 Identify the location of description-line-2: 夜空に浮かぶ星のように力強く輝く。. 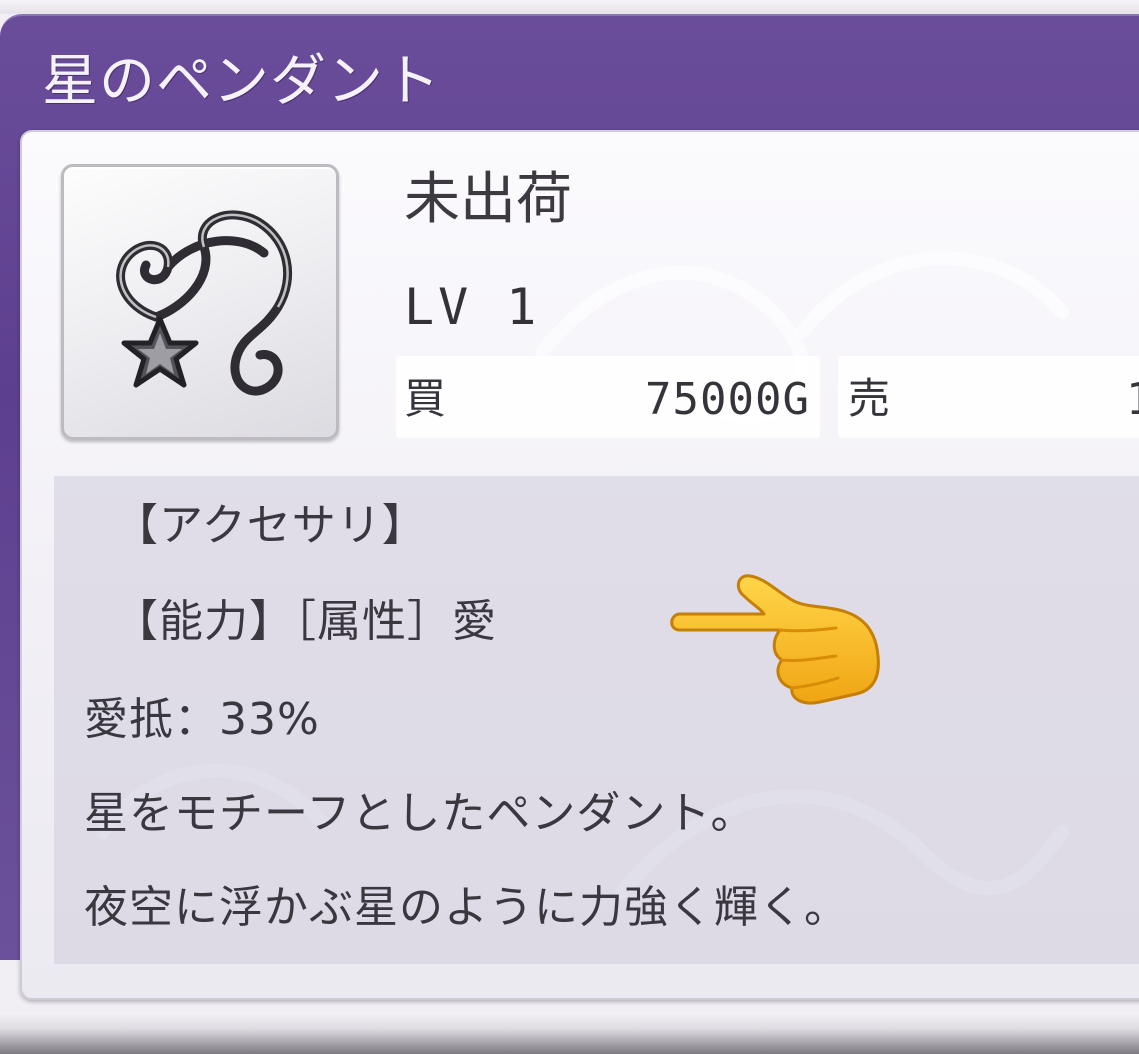
(466, 907).